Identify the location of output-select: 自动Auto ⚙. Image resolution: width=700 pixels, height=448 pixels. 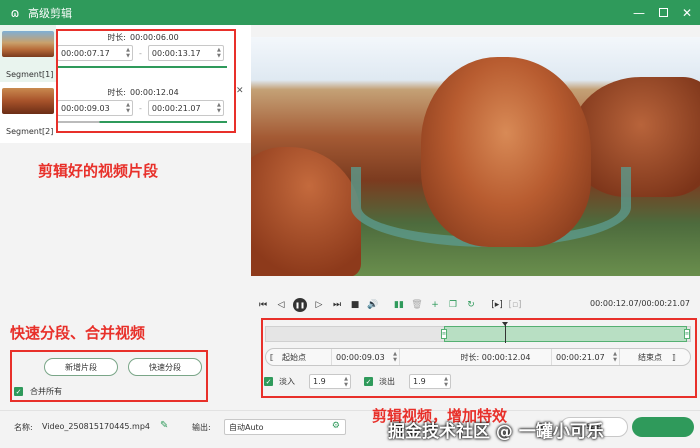
(285, 427).